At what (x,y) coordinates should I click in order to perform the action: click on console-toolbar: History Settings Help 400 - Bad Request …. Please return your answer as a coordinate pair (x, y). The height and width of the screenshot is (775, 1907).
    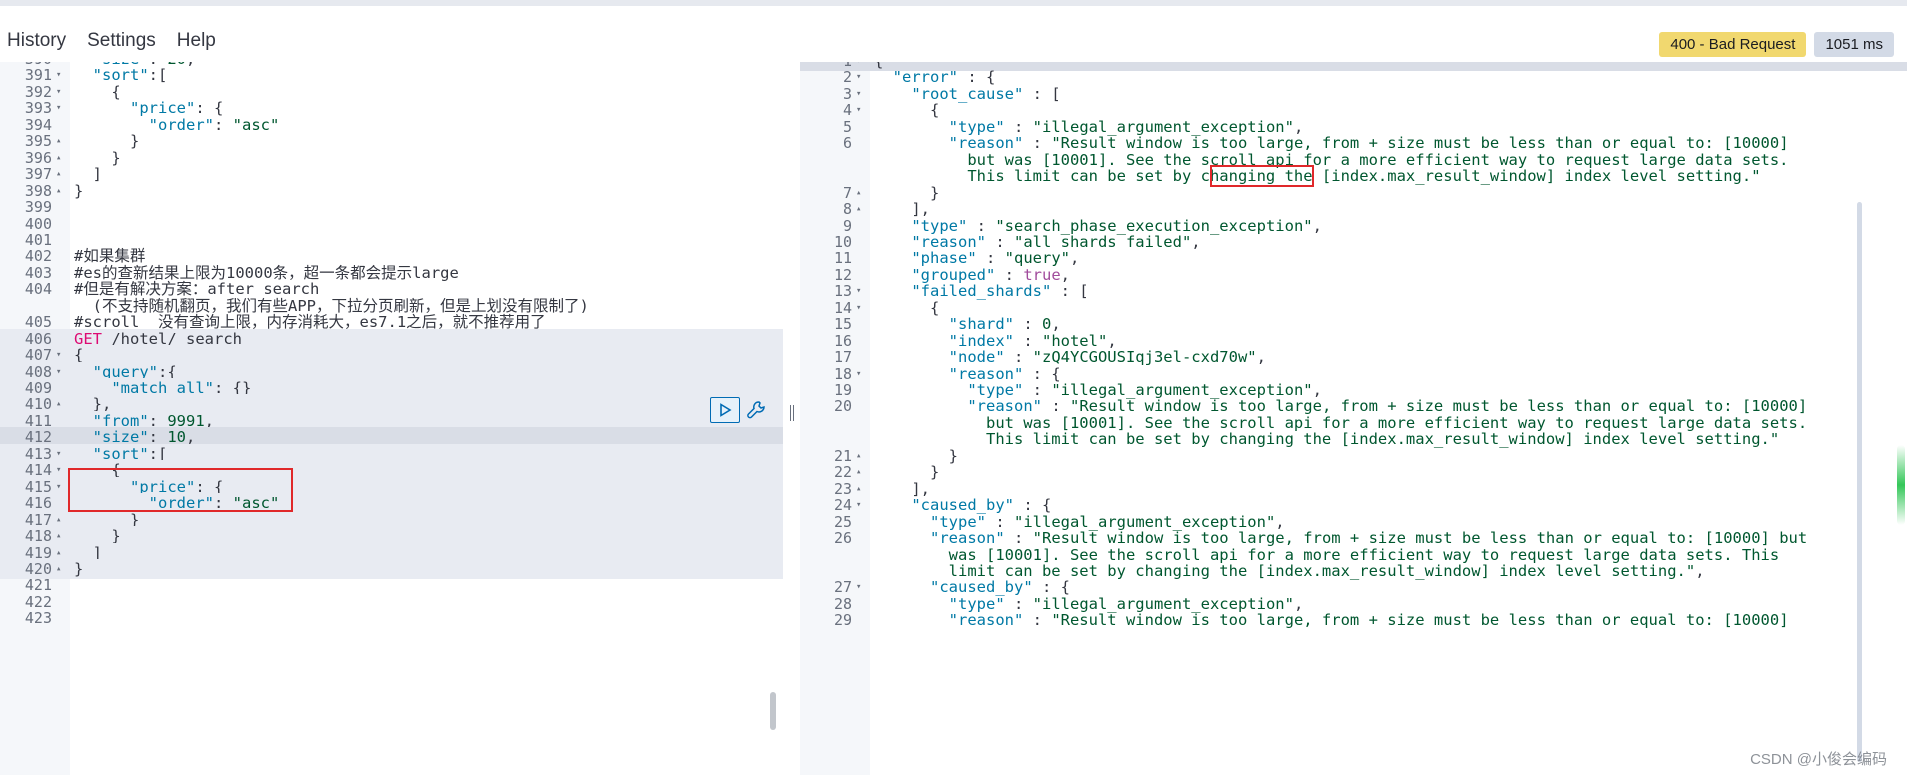
    Looking at the image, I should click on (953, 30).